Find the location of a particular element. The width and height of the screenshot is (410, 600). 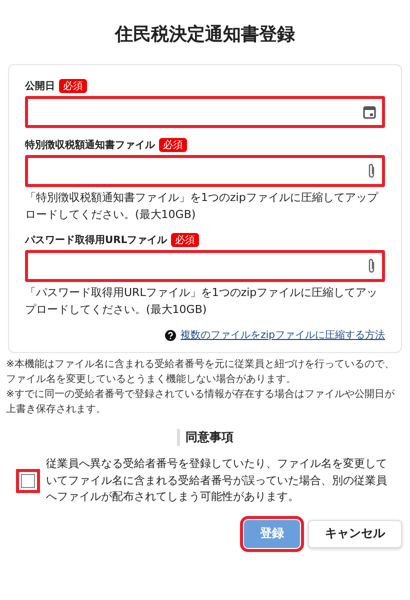

agreement-text: 従業員へ異なる受給者番号を登録していたり、ファイル名を変更していてファイル名に含まれる受給者番号が誤っていた場合、別の従業員へファイルが配布されてしまう可能性があります。 is located at coordinates (217, 480).